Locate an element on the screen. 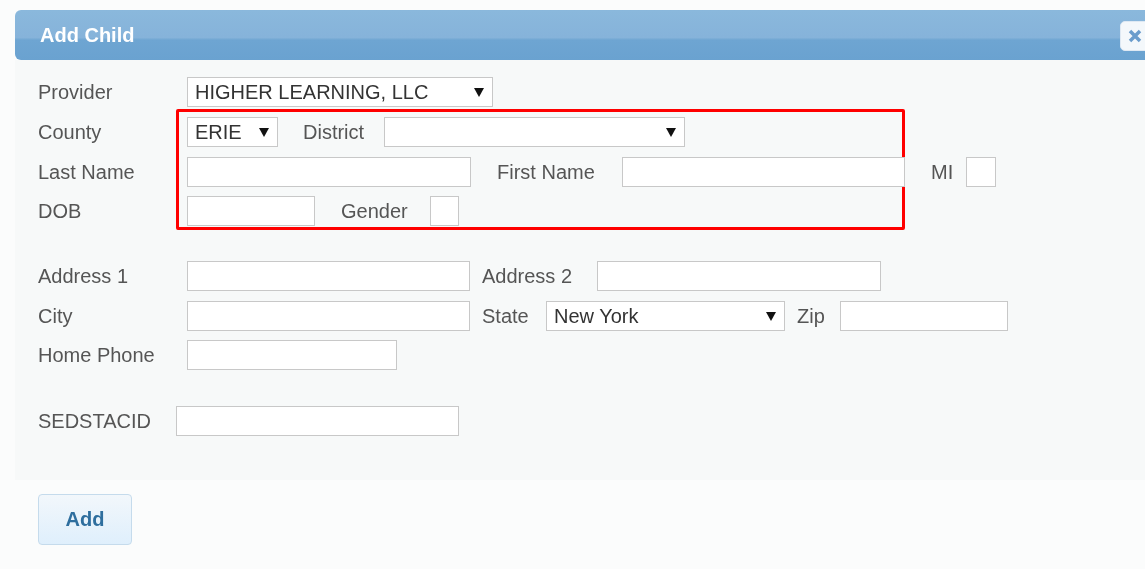  field-label: Gender is located at coordinates (375, 211).